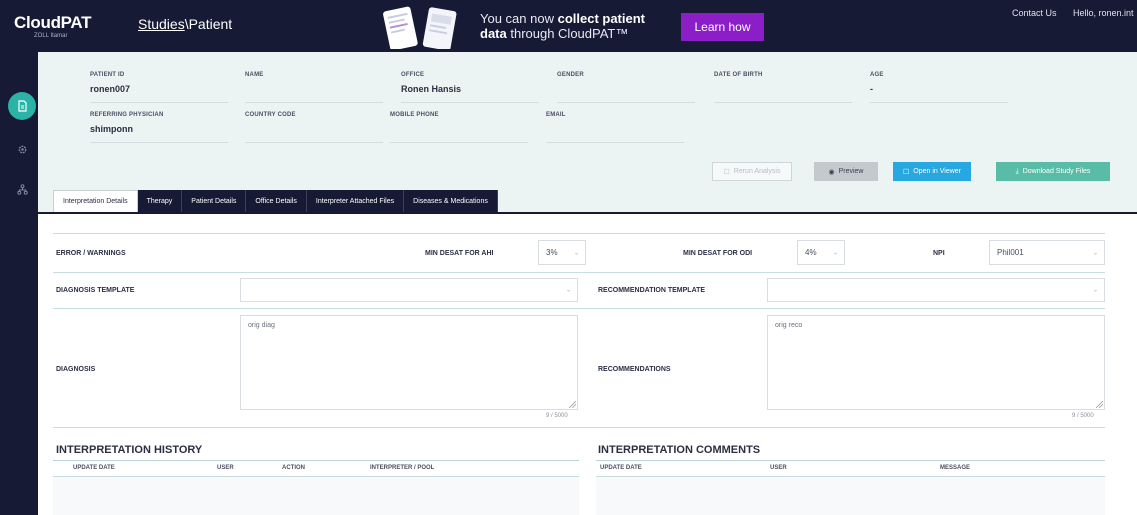  I want to click on tab-divider, so click(587, 213).